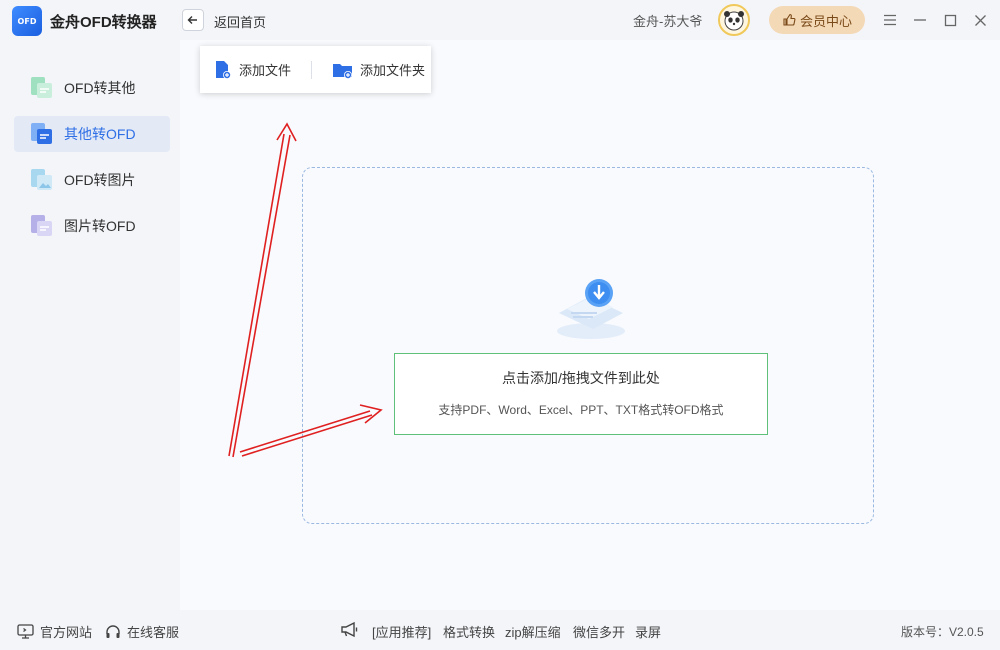 This screenshot has width=1000, height=650. I want to click on footer-link-wechat-multi: 微信多开, so click(599, 631).